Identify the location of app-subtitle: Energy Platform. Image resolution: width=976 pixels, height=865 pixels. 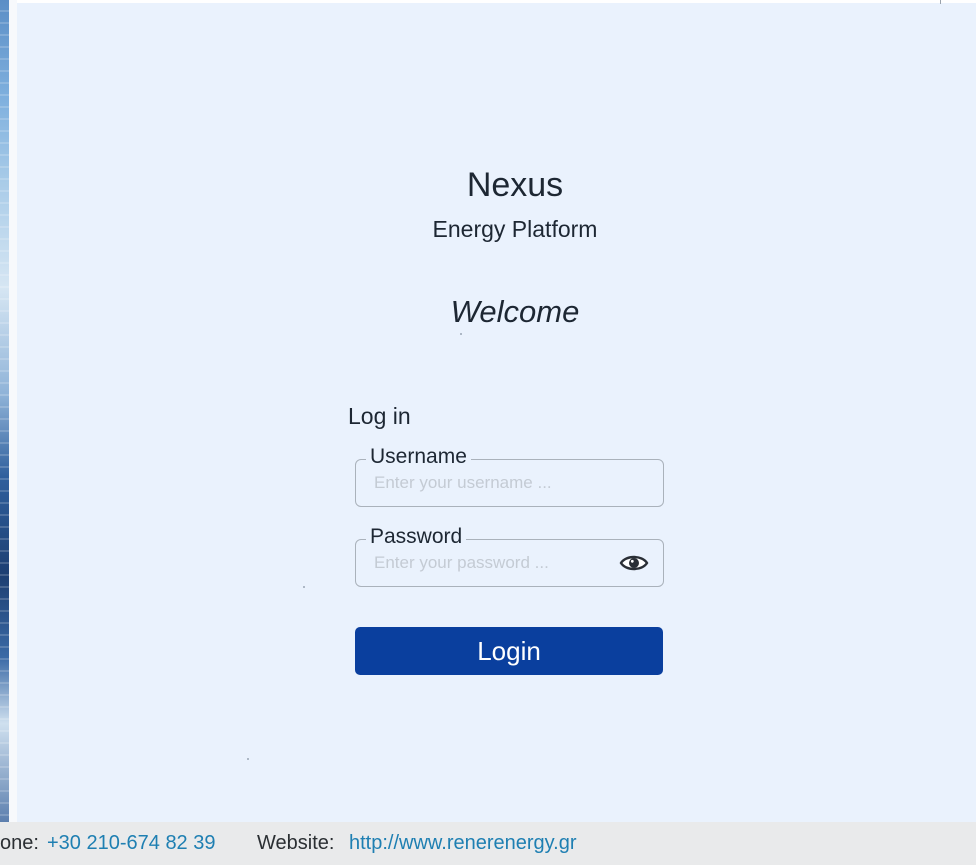
(515, 229).